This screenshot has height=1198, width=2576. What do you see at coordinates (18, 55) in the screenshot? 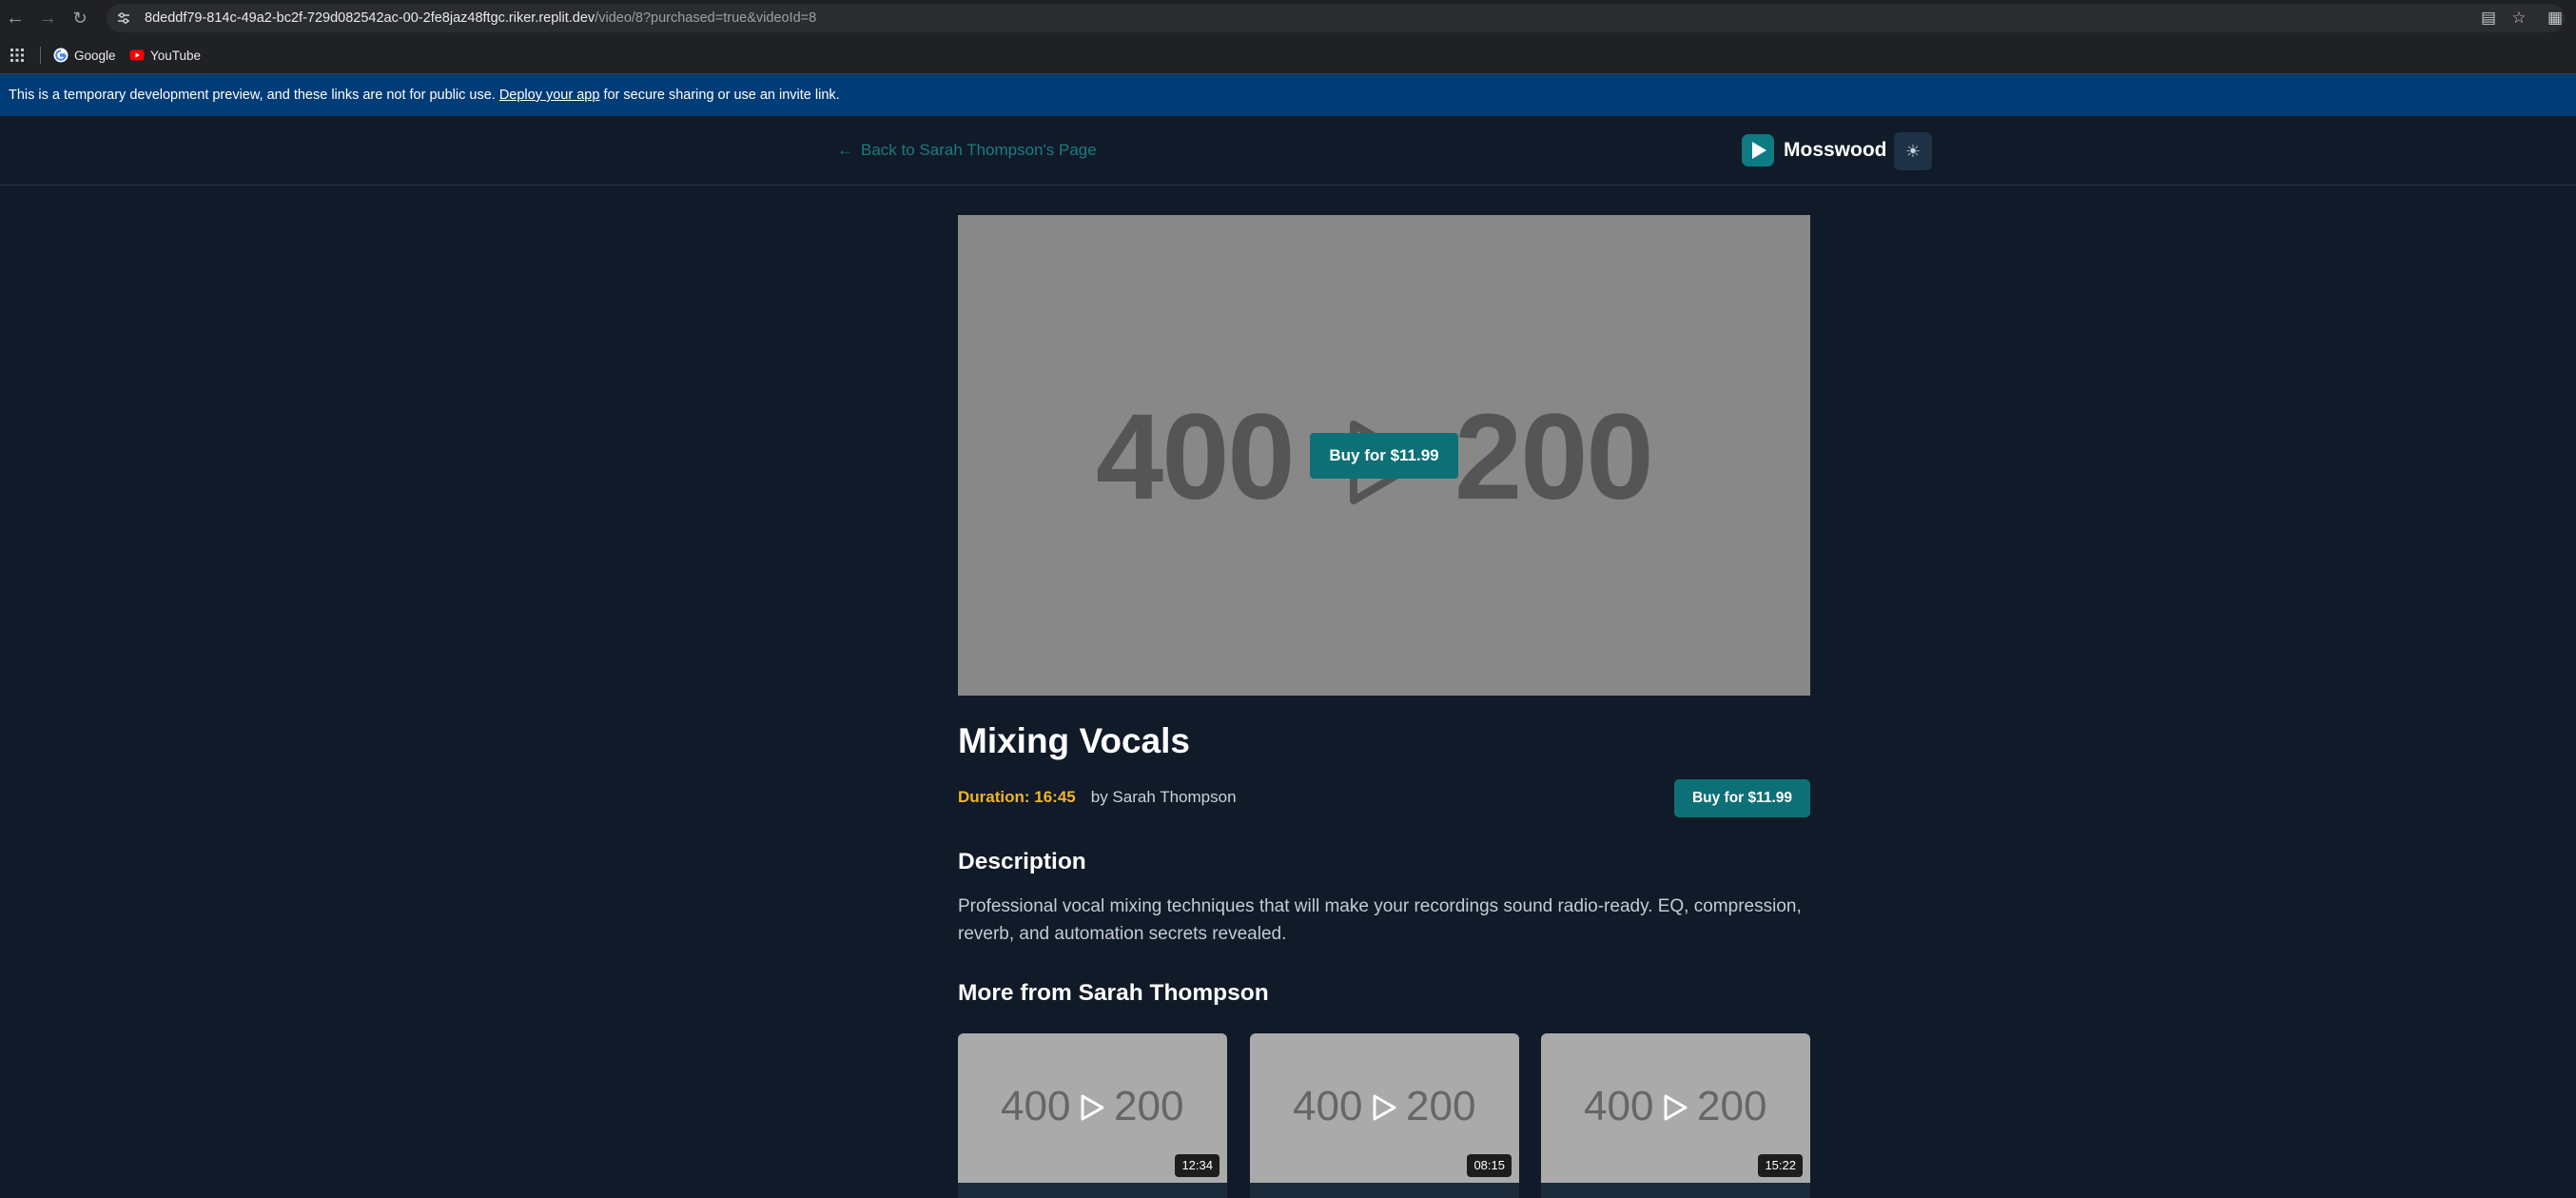
I see `apps-grid-icon` at bounding box center [18, 55].